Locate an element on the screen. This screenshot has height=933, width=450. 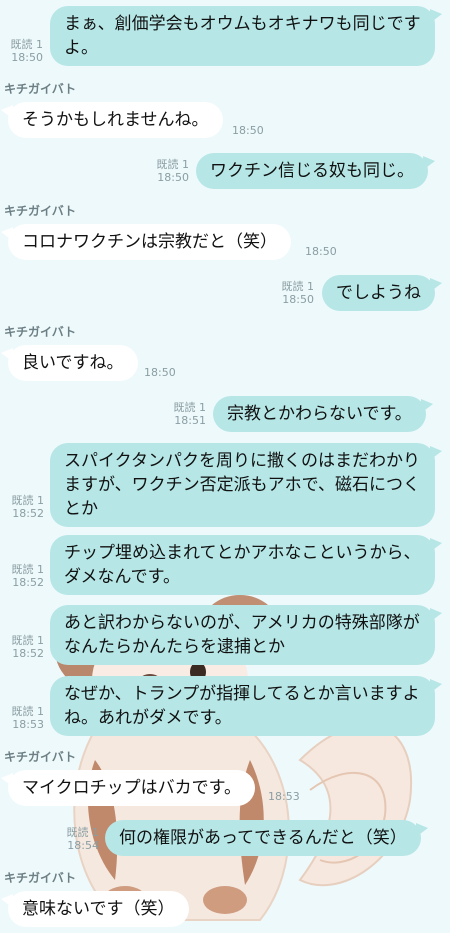
message-bubble-incoming: 意味ないです（笑） is located at coordinates (95, 909).